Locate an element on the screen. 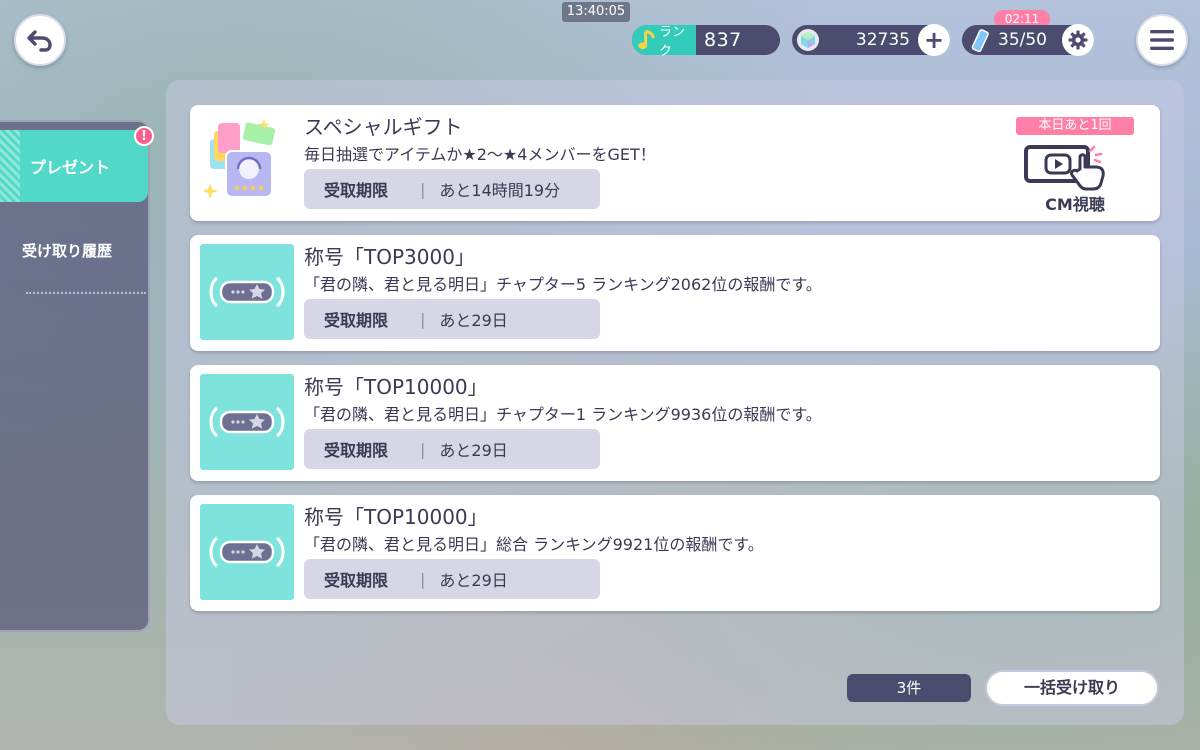 The width and height of the screenshot is (1200, 750). cm-video-icon is located at coordinates (1072, 167).